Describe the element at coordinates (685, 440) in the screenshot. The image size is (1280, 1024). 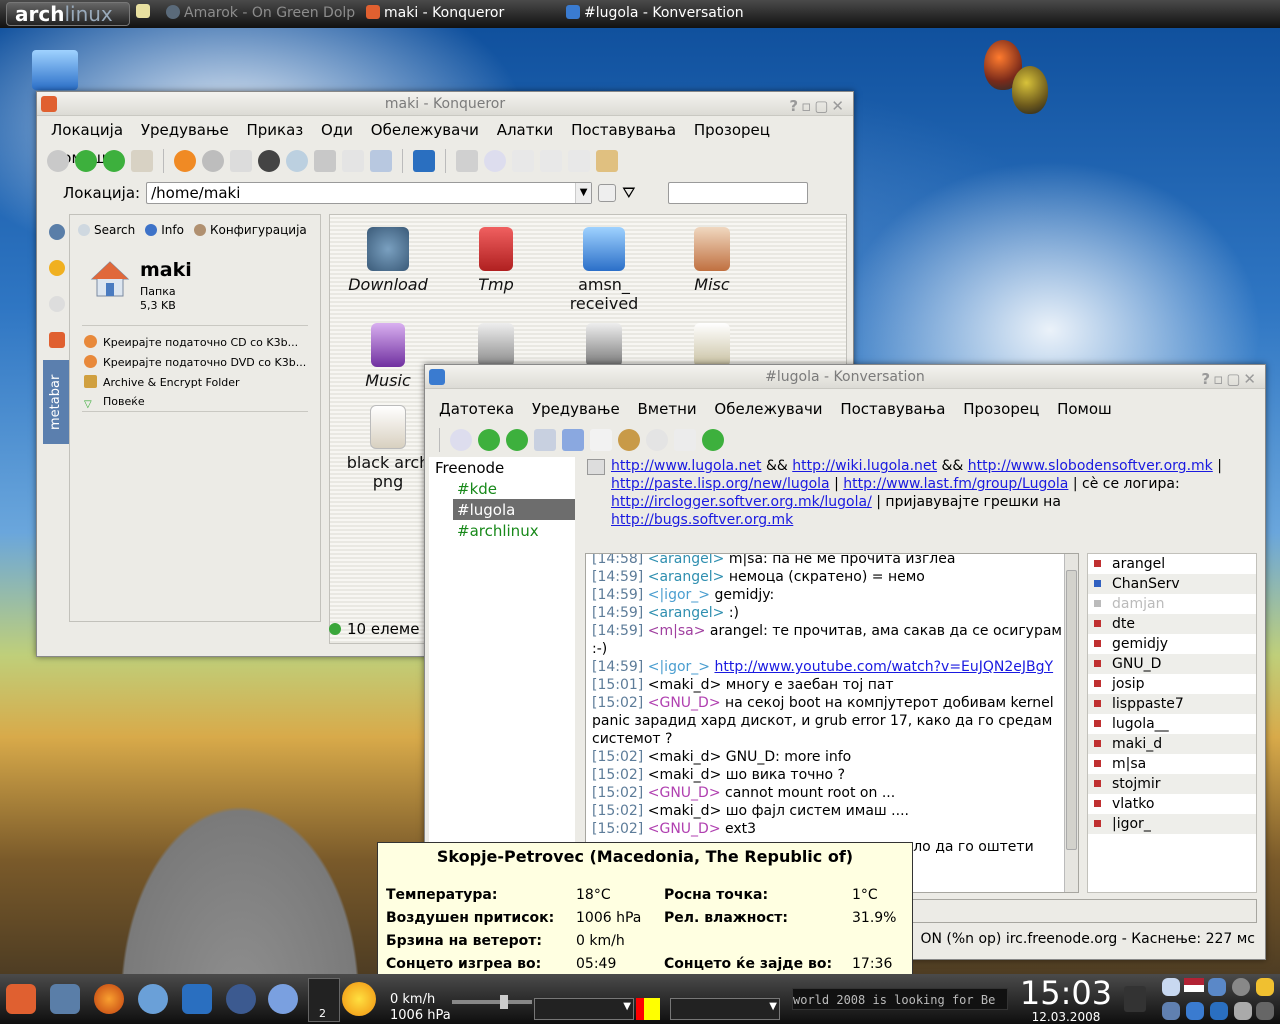
I see `channel-list-icon` at that location.